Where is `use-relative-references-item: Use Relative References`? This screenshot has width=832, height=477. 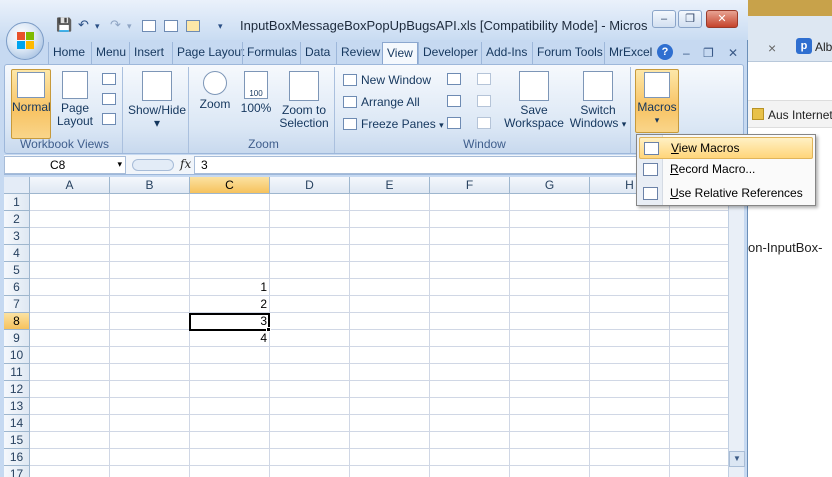 use-relative-references-item: Use Relative References is located at coordinates (726, 194).